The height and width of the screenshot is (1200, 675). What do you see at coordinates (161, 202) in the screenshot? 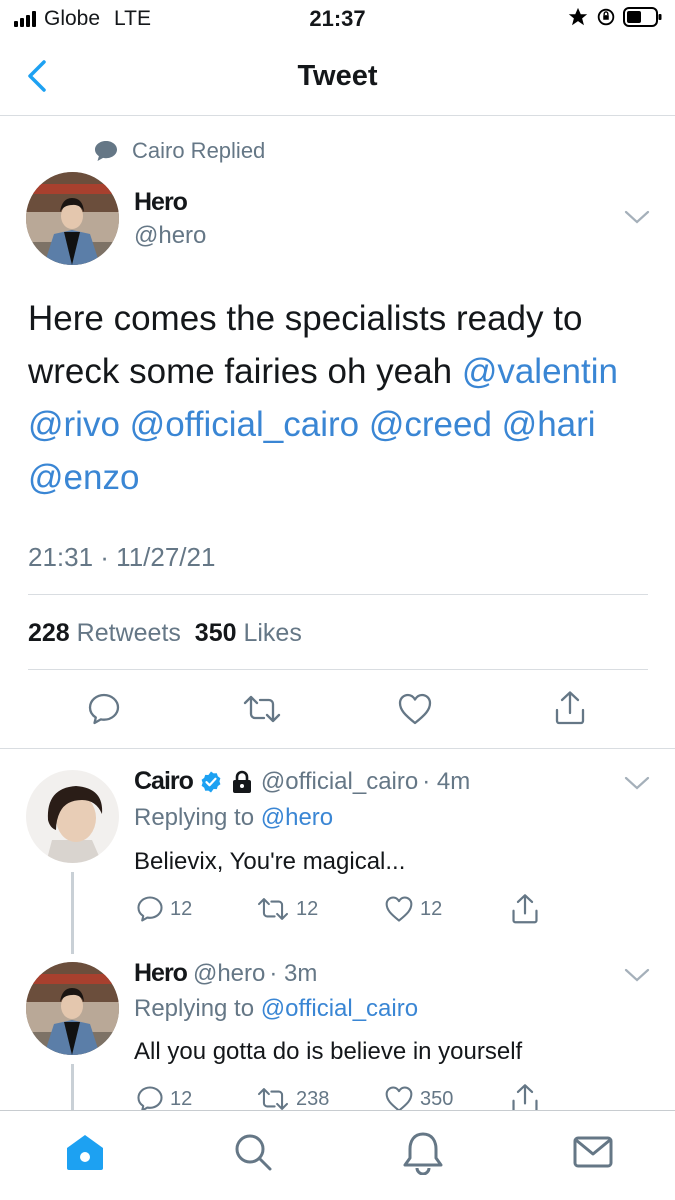
I see `author-name: Hero` at bounding box center [161, 202].